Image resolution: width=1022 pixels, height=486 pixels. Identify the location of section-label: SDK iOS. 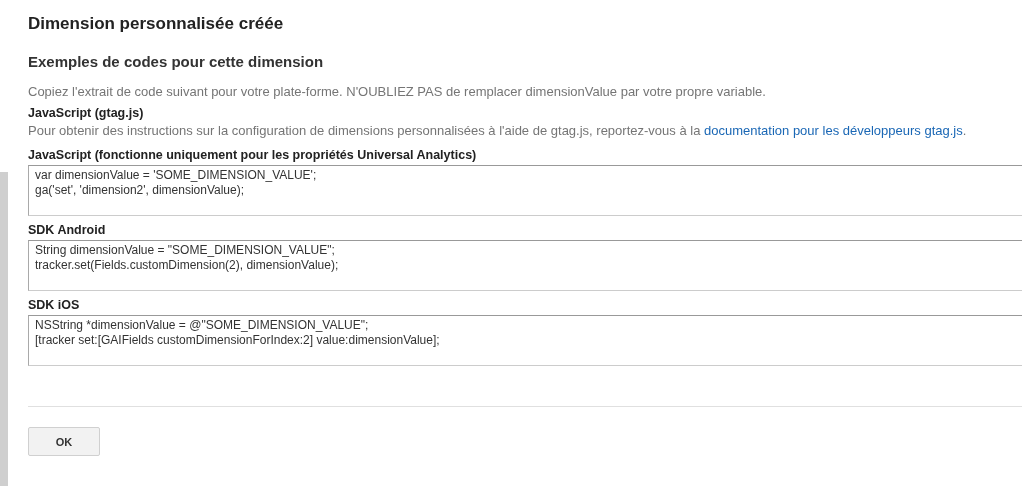
(54, 305).